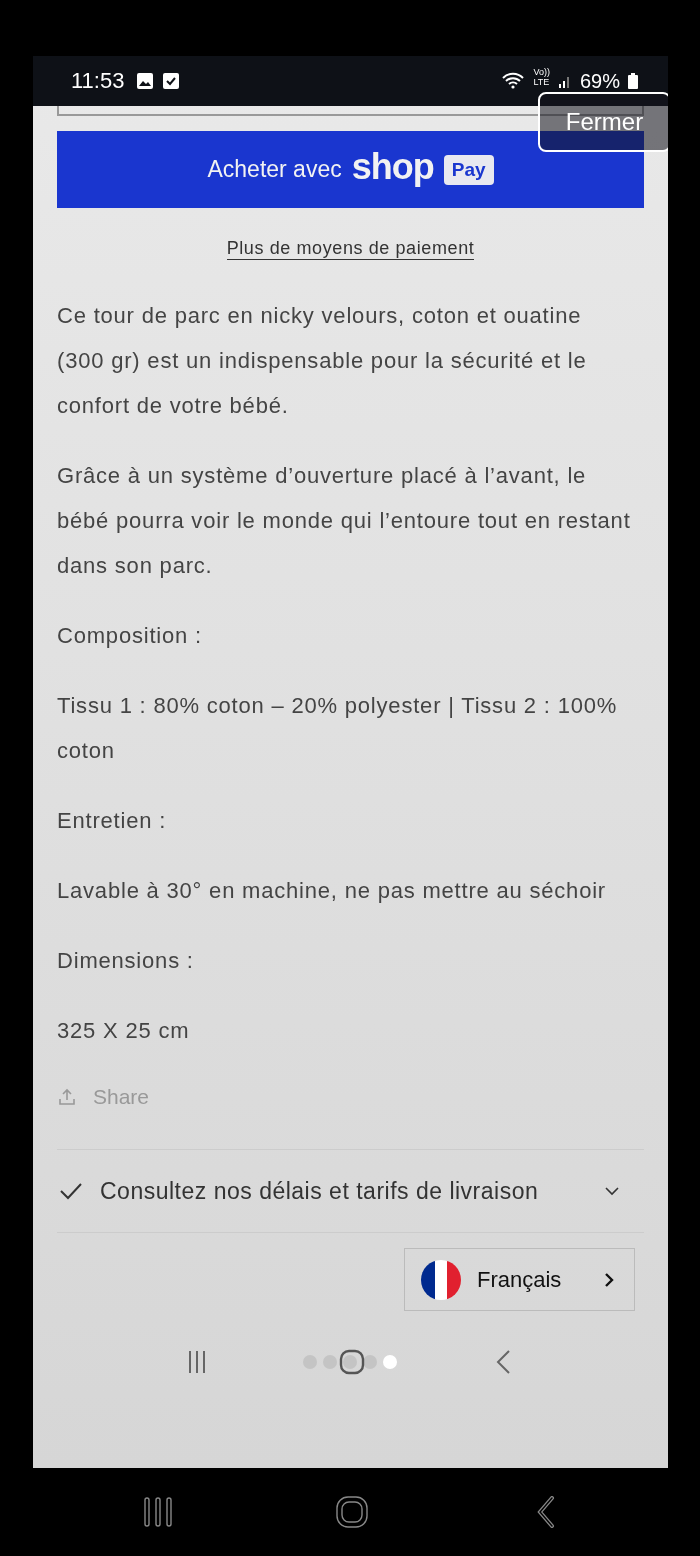 Image resolution: width=700 pixels, height=1556 pixels. I want to click on description-text: Dimensions :, so click(126, 961).